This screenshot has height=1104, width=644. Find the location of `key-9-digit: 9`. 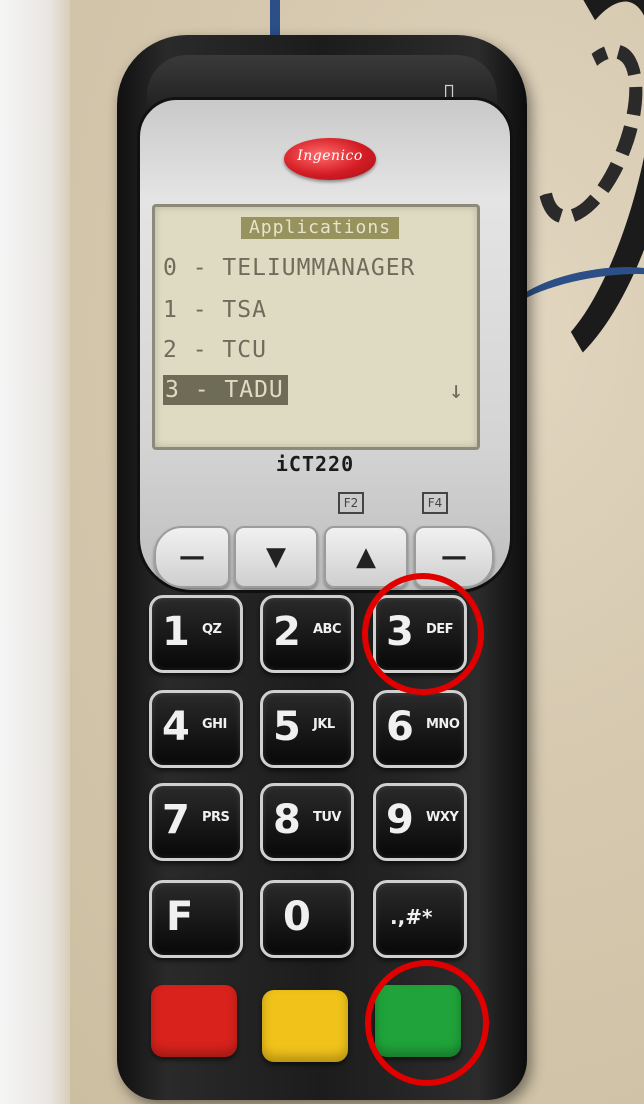

key-9-digit: 9 is located at coordinates (400, 820).